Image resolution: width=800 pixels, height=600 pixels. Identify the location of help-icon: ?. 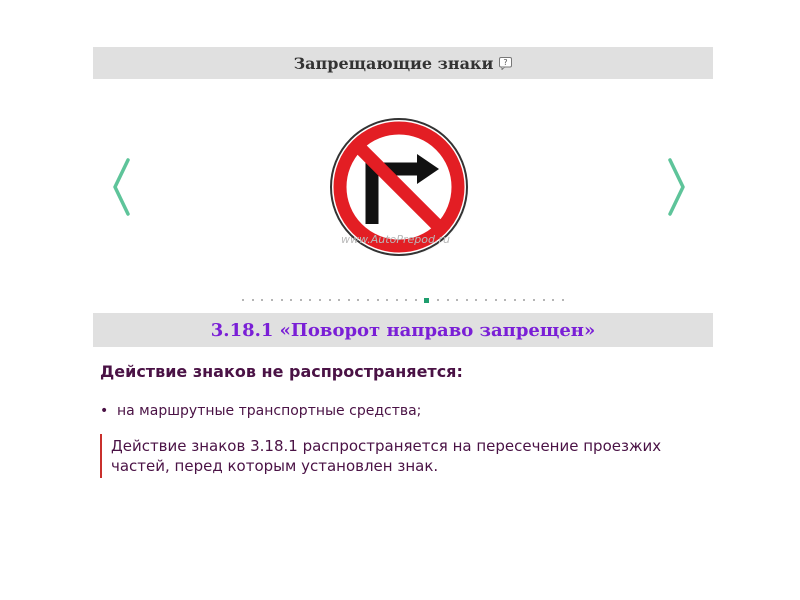
(506, 63).